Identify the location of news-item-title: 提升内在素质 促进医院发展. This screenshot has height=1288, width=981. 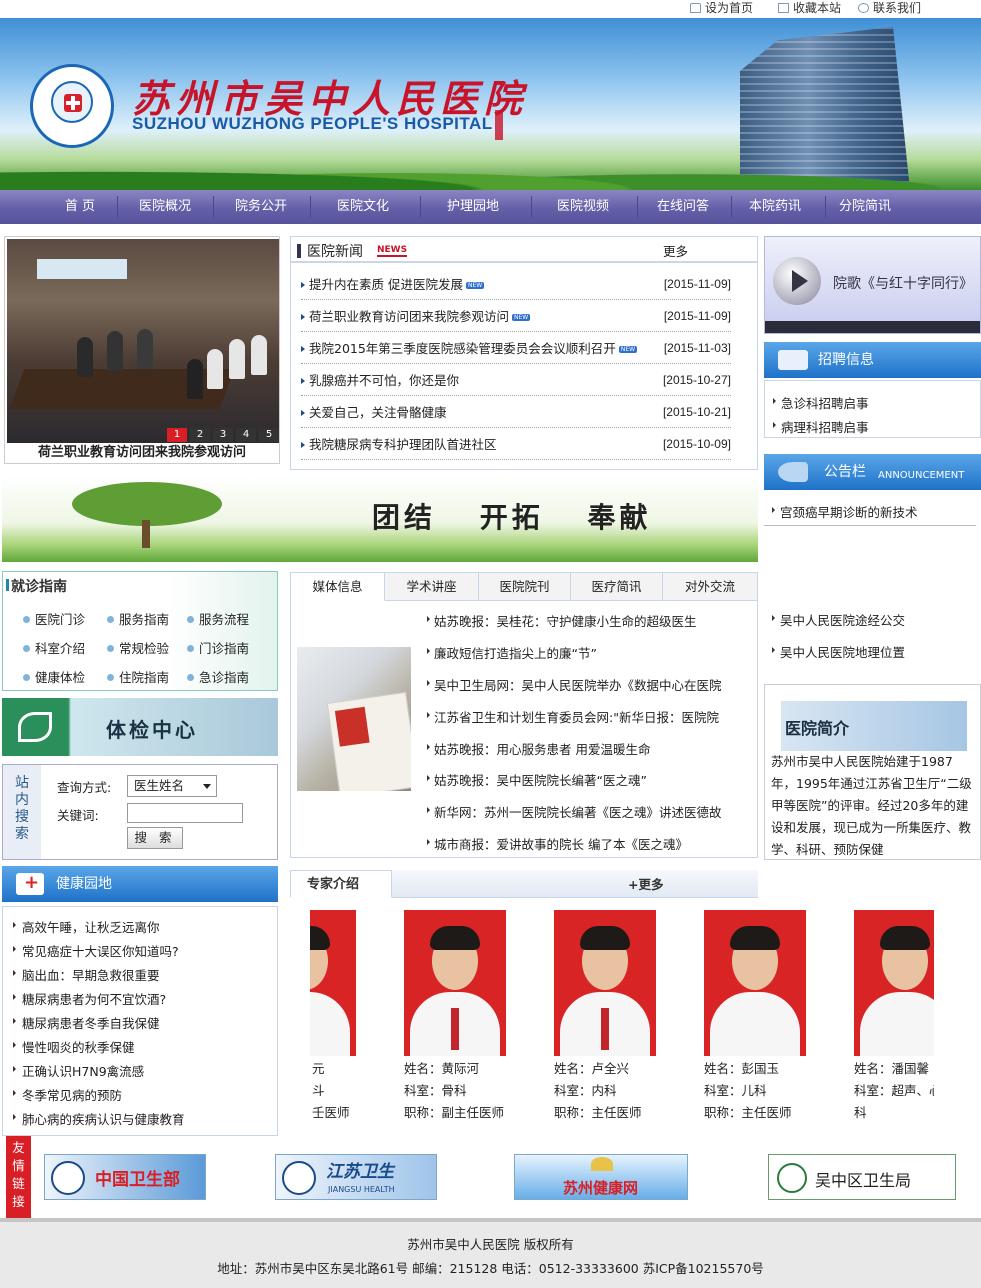
(386, 284).